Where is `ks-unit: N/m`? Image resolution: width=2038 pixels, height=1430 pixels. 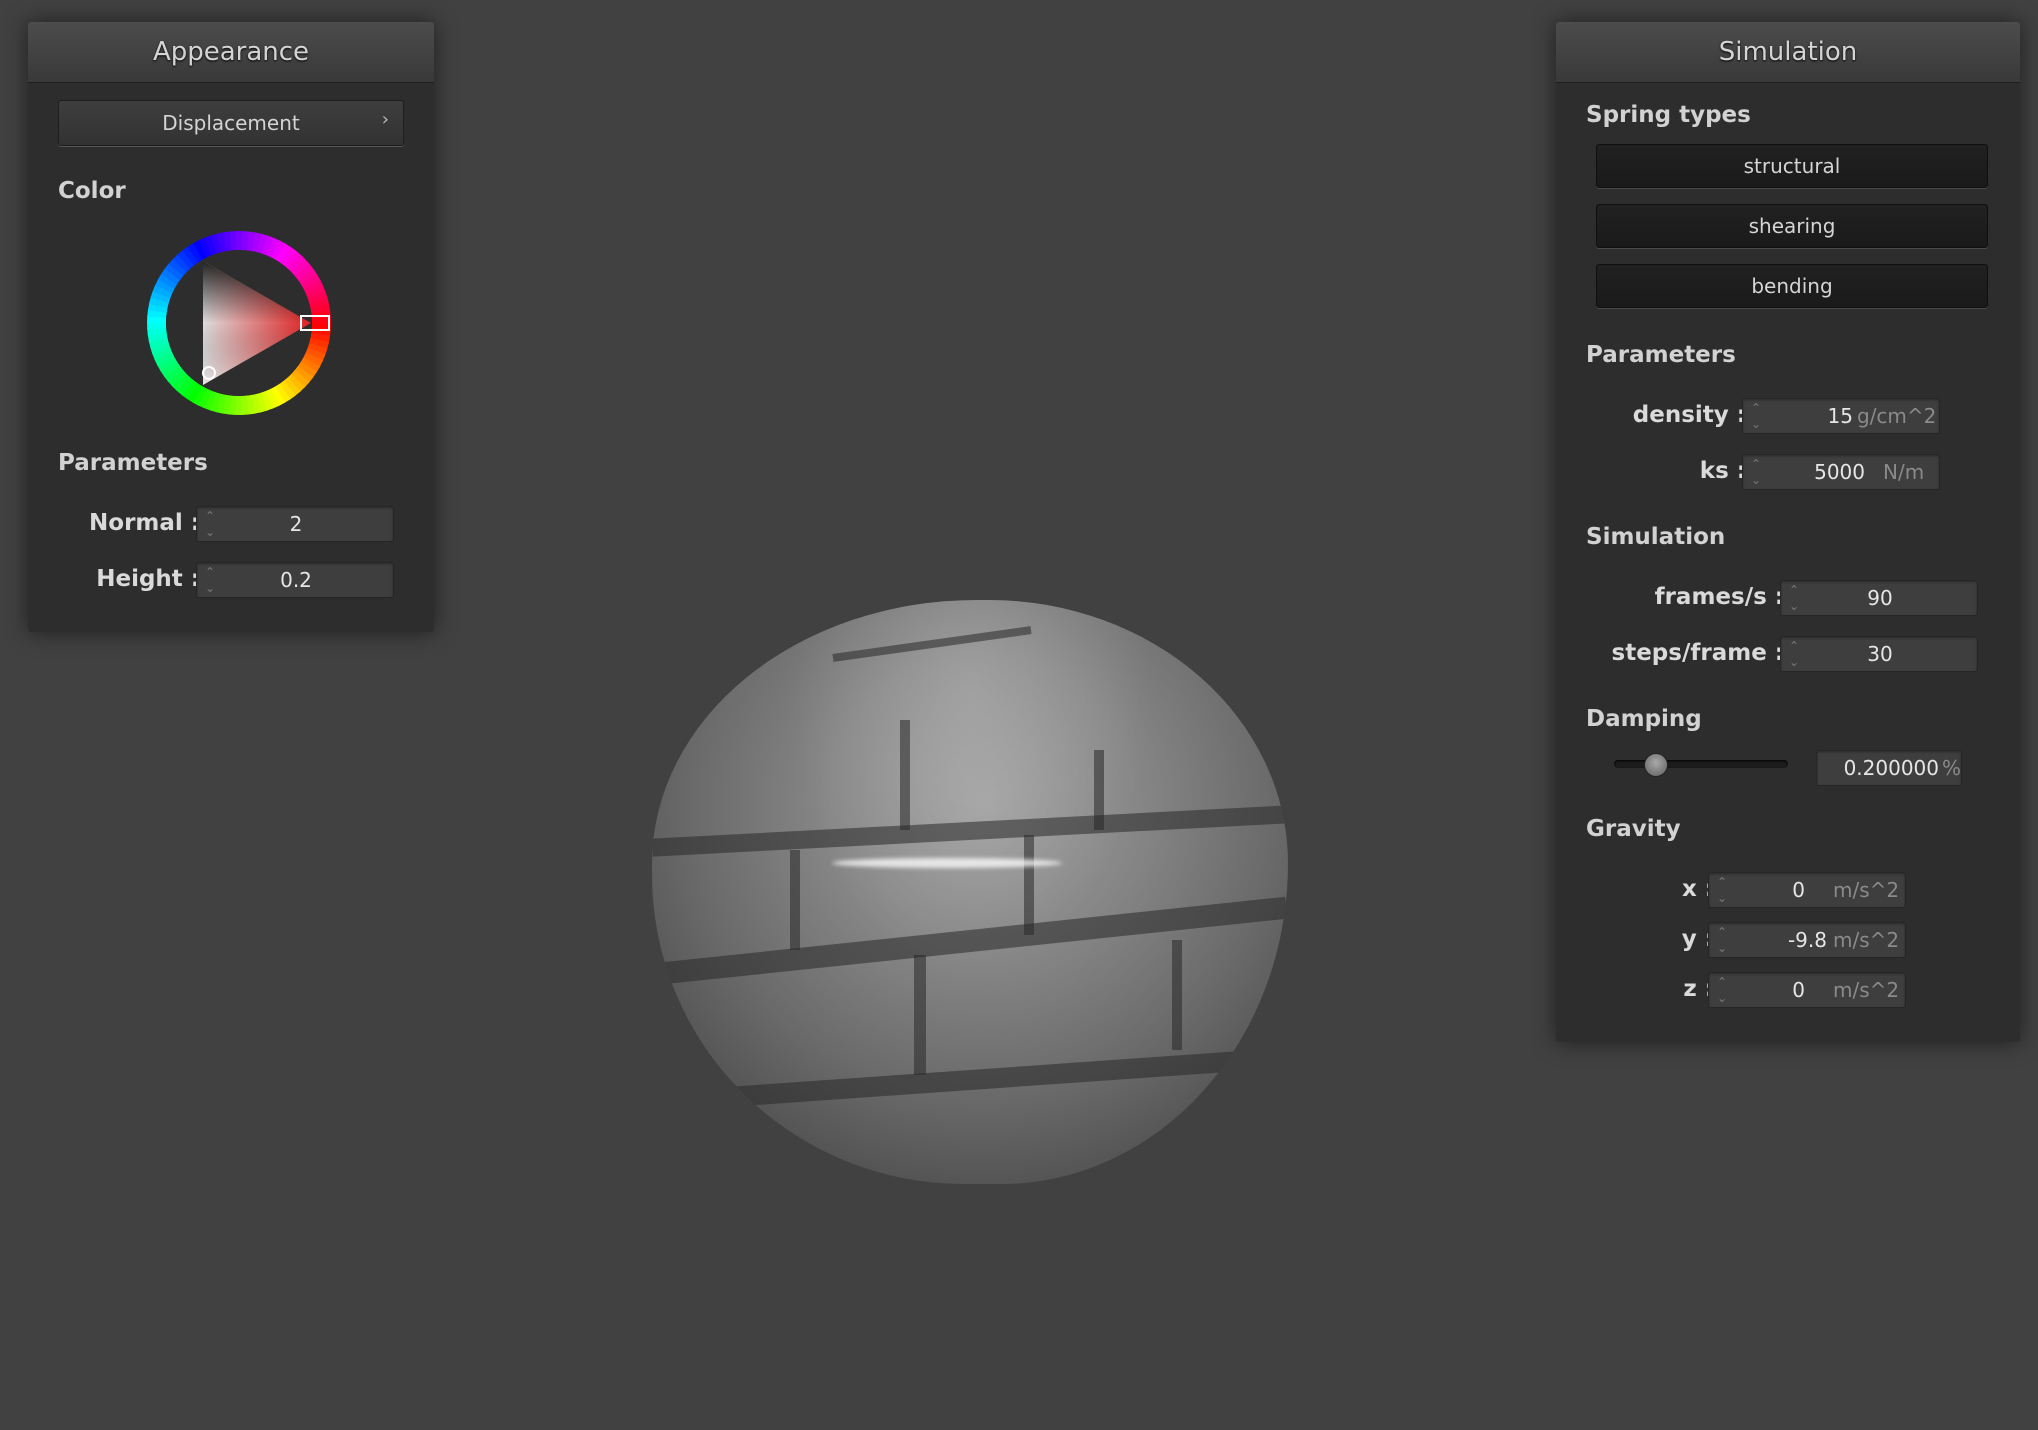
ks-unit: N/m is located at coordinates (1904, 472).